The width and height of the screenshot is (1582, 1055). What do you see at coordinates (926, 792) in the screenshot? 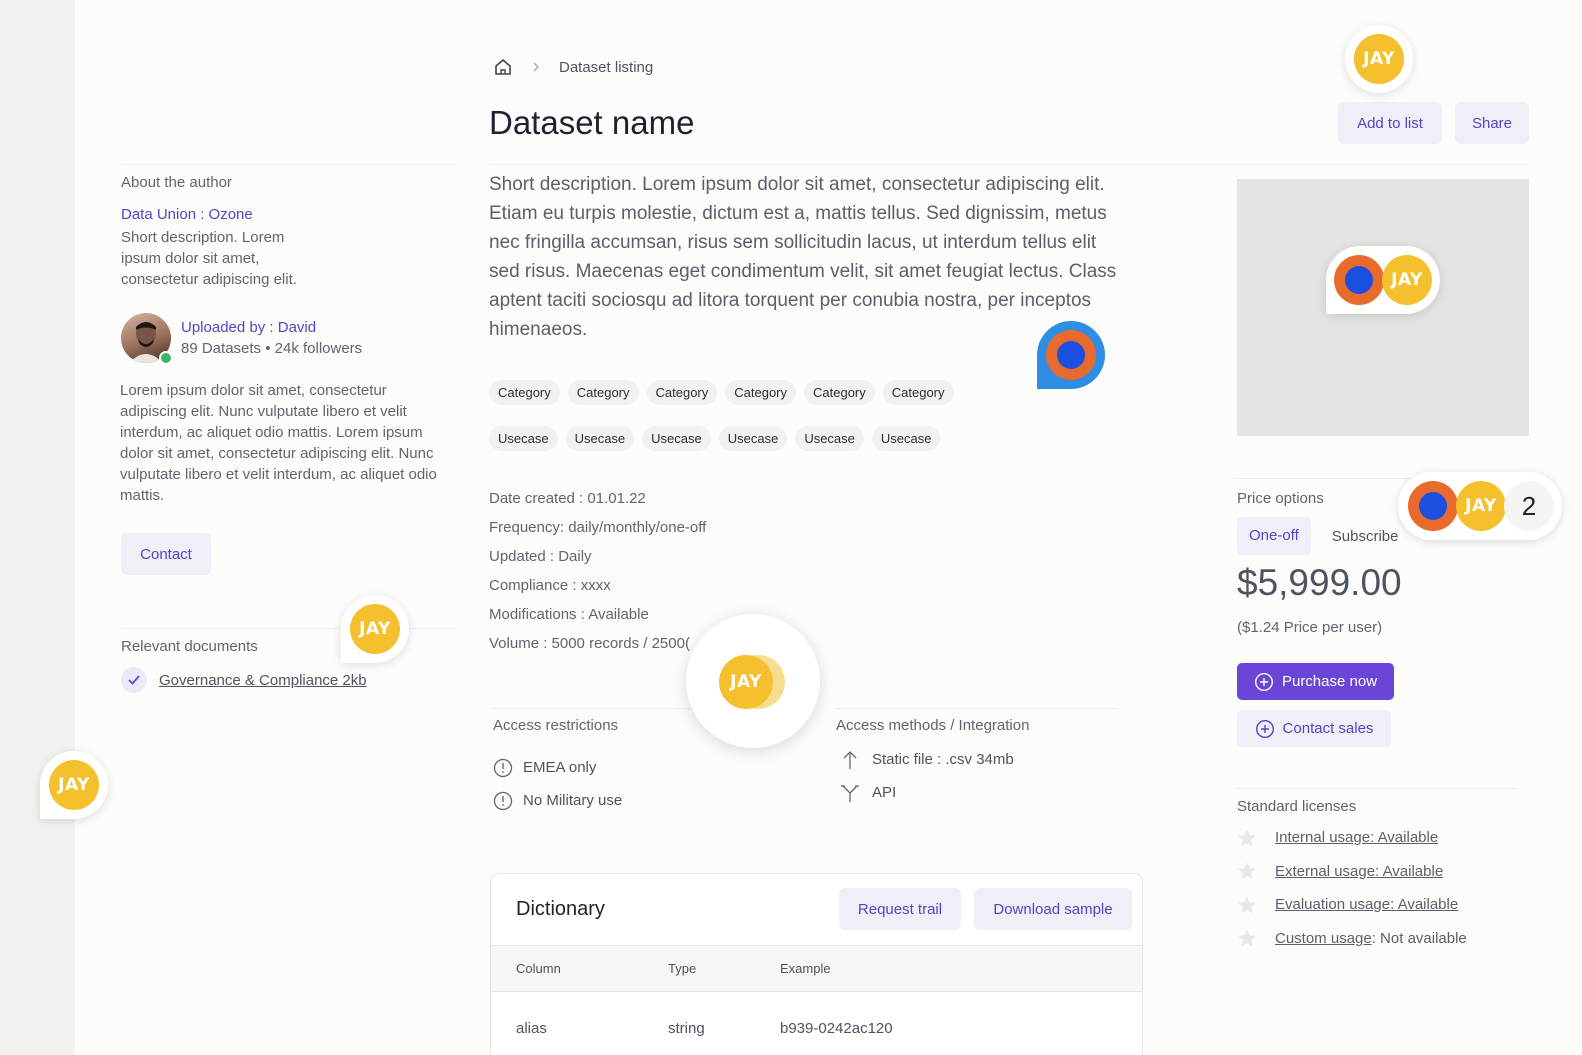
I see `method-item-api: API` at bounding box center [926, 792].